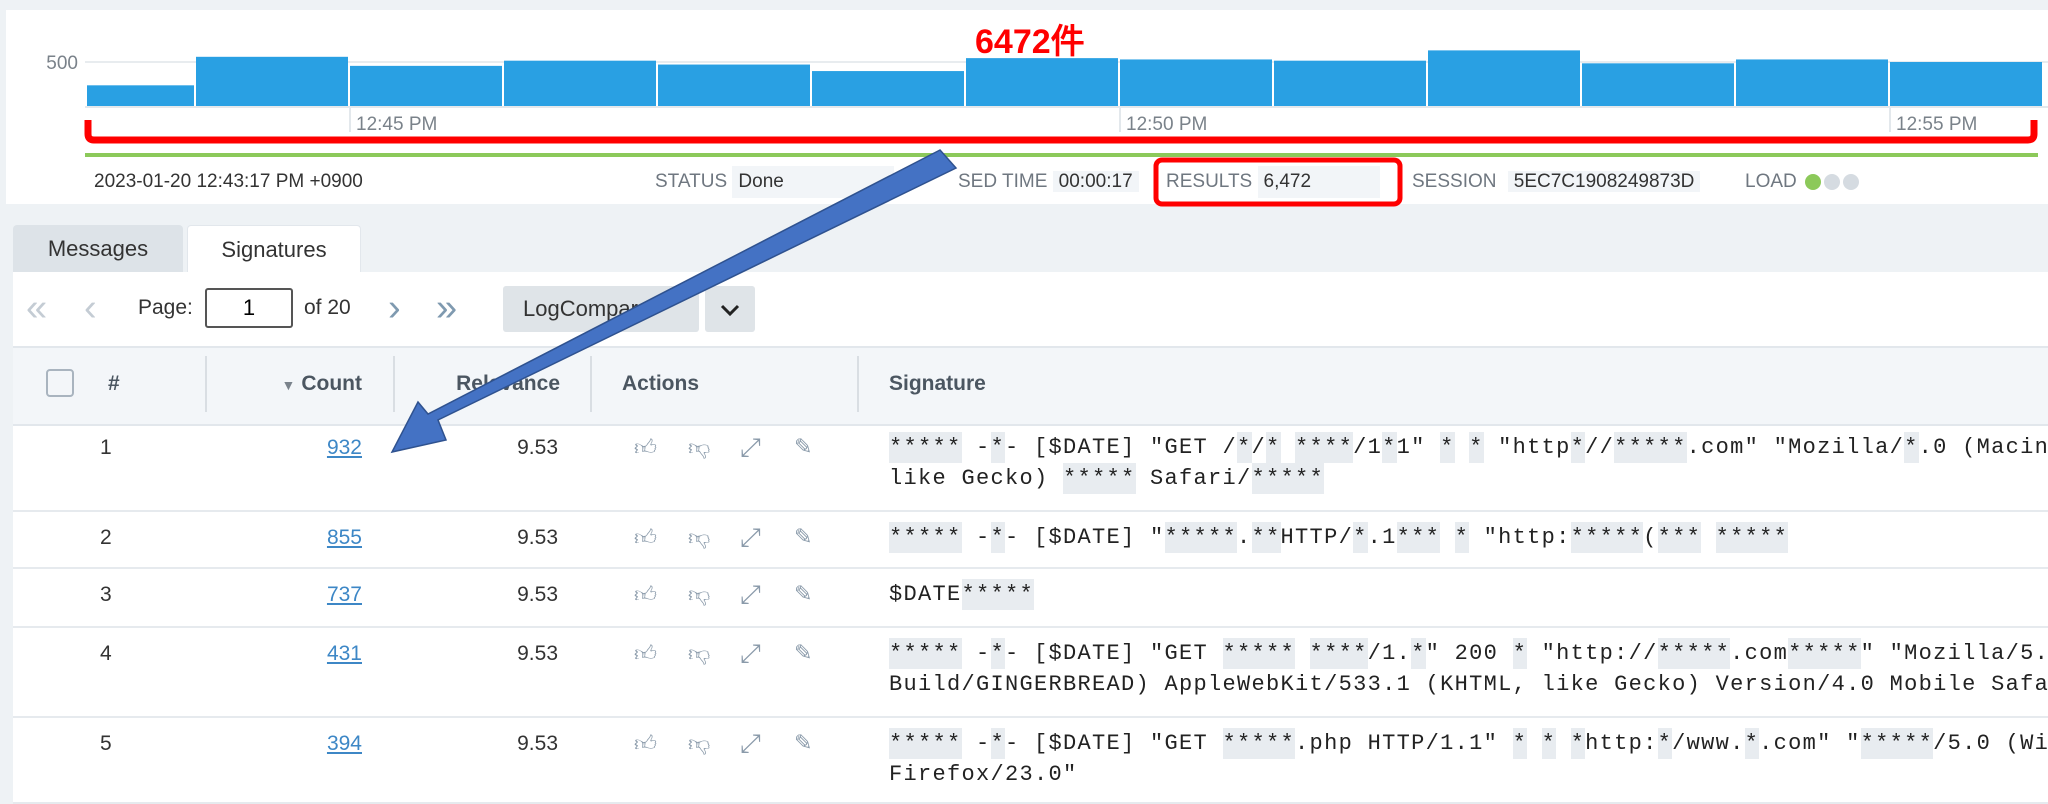 The height and width of the screenshot is (804, 2048). I want to click on arrow-annotation, so click(674, 301).